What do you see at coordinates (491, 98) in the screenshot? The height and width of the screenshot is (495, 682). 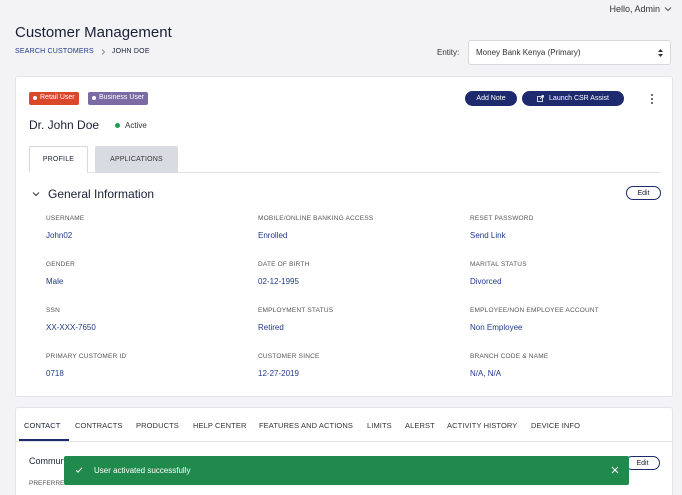 I see `add-note-button: Add Note` at bounding box center [491, 98].